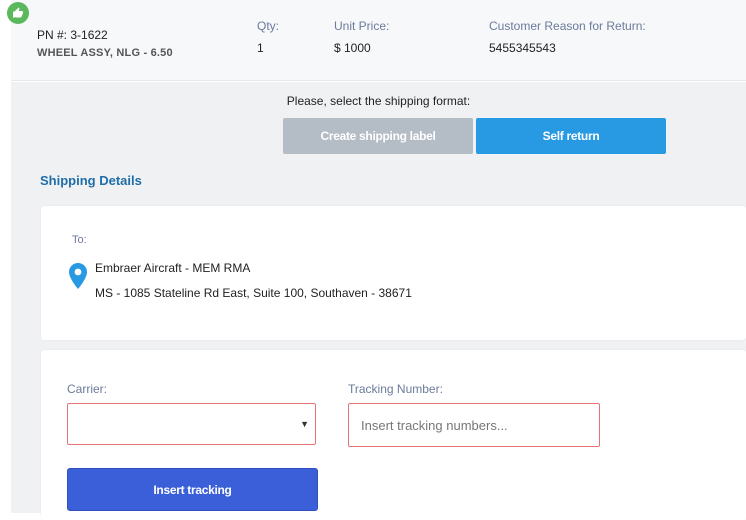 This screenshot has height=520, width=746. What do you see at coordinates (192, 489) in the screenshot?
I see `insert-tracking-button: Insert tracking` at bounding box center [192, 489].